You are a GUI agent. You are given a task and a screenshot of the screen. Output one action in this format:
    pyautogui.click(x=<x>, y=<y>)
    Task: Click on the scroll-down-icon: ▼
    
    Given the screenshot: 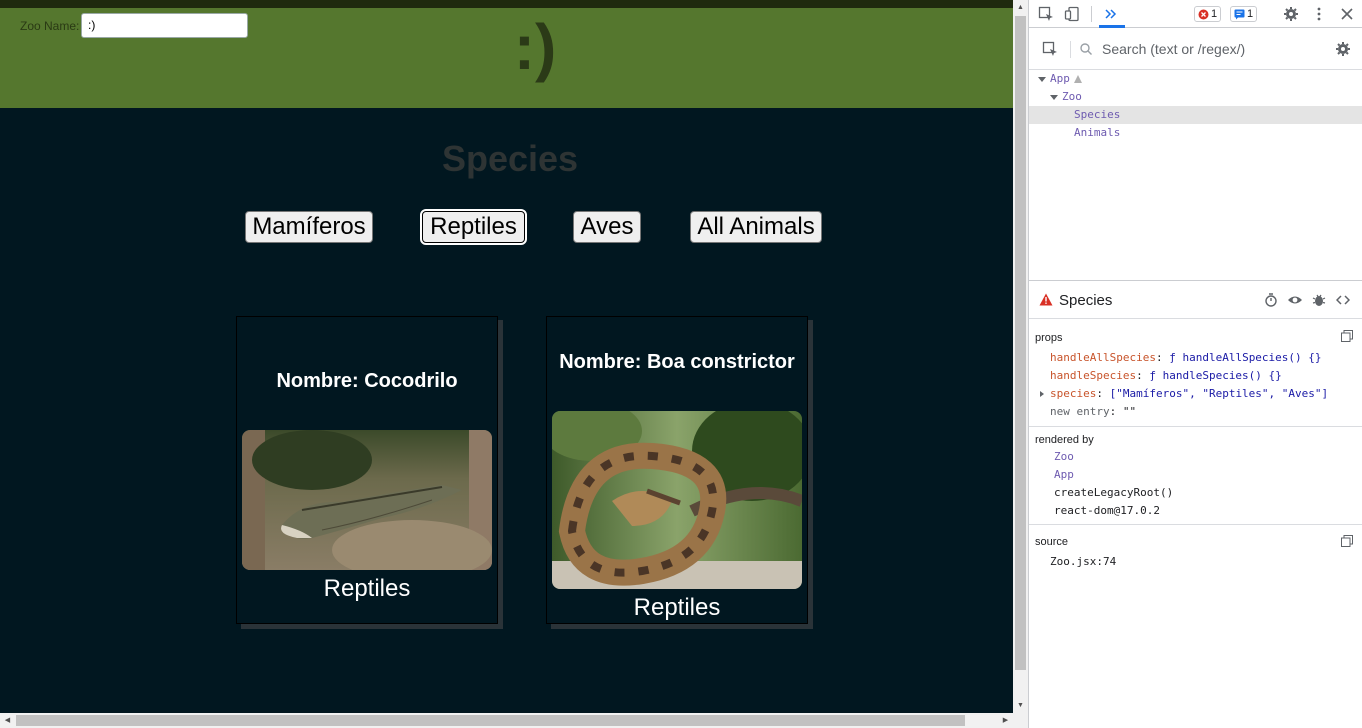 What is the action you would take?
    pyautogui.click(x=1020, y=705)
    